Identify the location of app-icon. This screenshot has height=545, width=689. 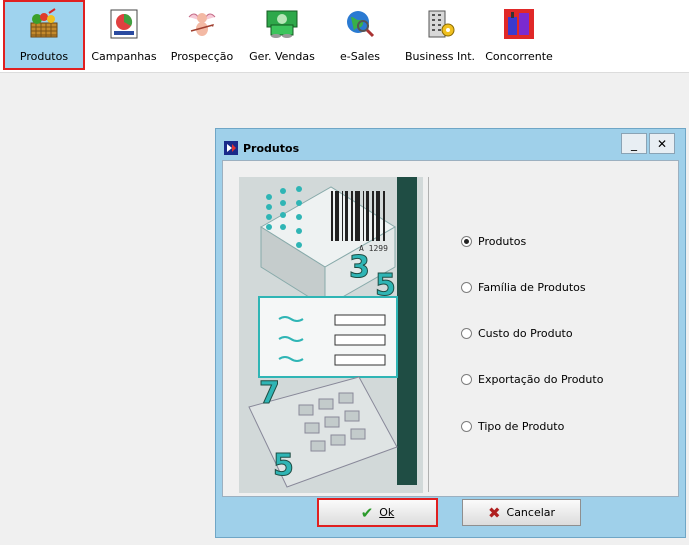
(231, 148).